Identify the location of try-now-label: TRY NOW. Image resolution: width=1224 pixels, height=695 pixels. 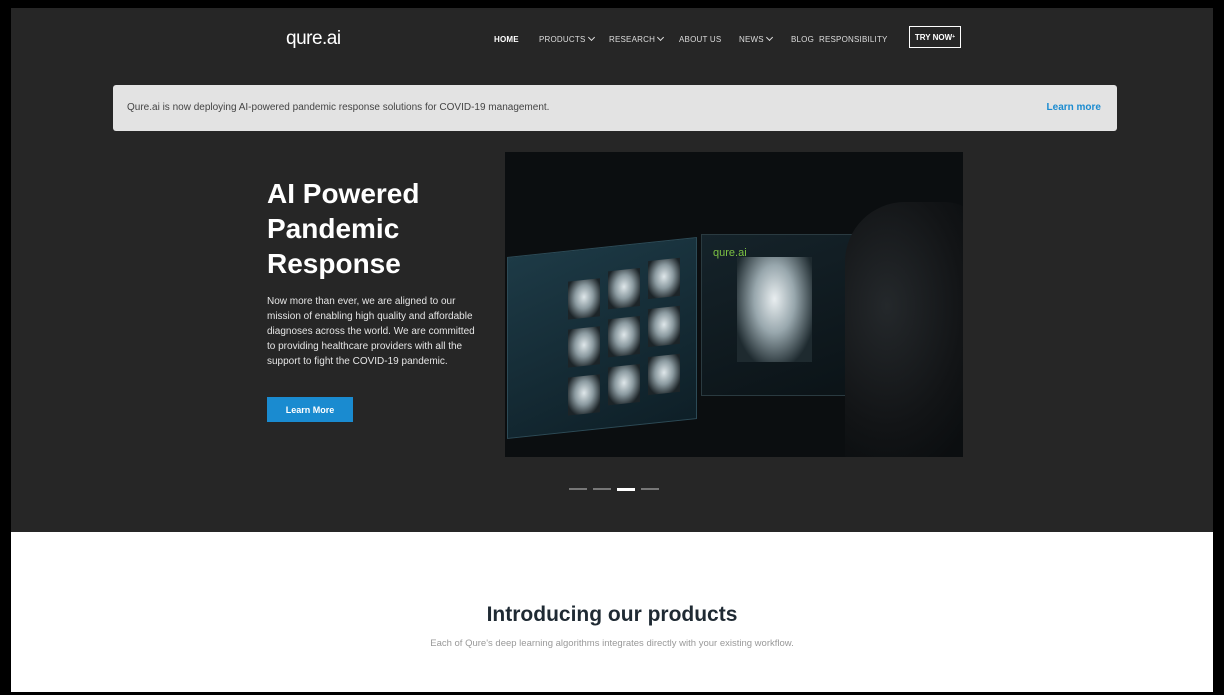
(933, 37).